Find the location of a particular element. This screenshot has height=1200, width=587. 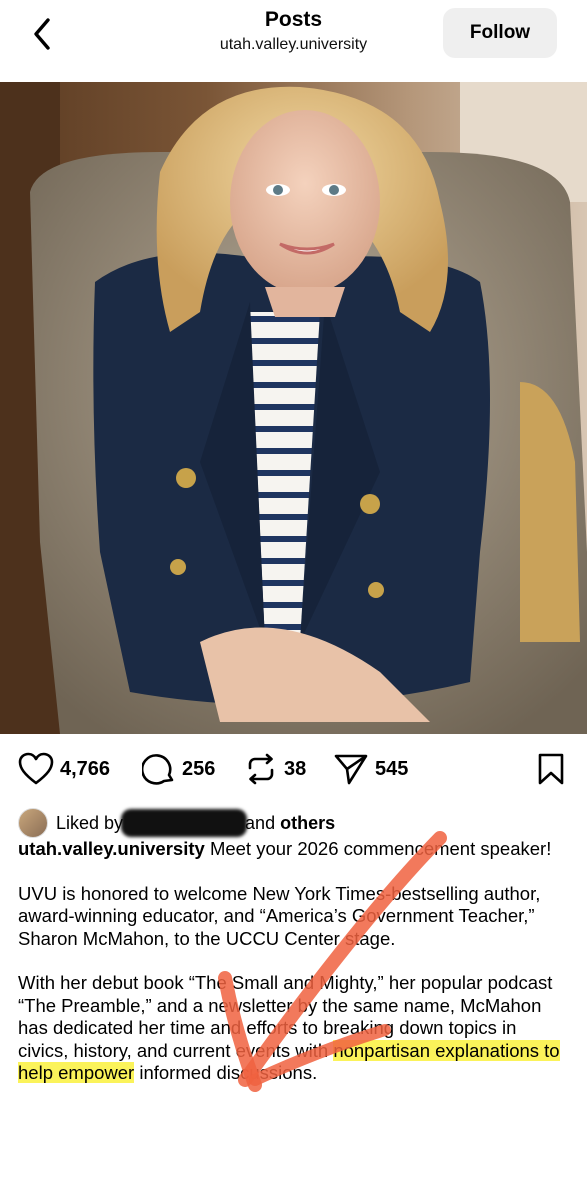

repost-icon is located at coordinates (261, 769).